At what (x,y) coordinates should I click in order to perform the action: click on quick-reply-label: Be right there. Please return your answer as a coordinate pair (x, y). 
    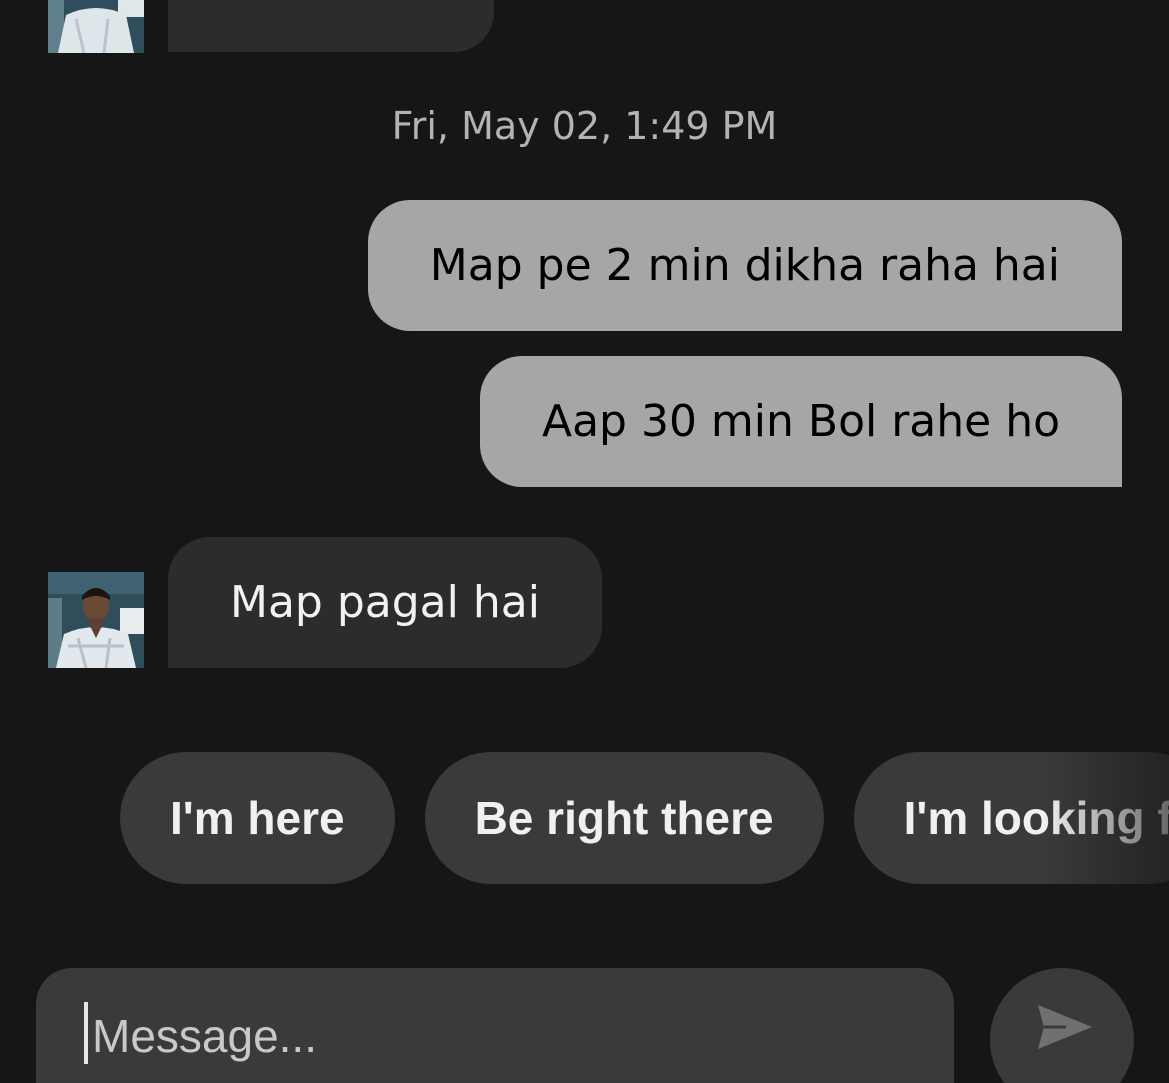
    Looking at the image, I should click on (624, 818).